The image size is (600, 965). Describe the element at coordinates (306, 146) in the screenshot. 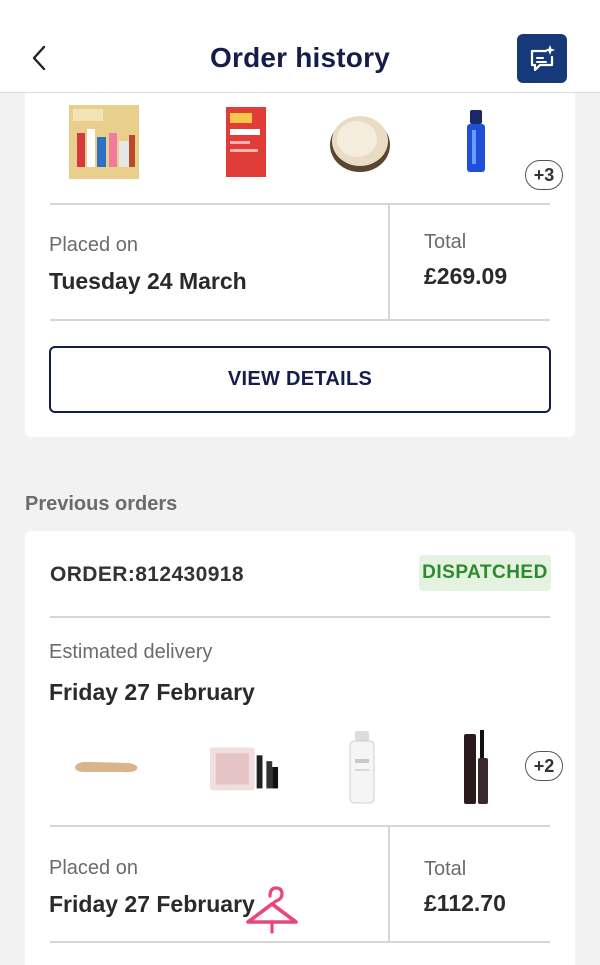

I see `product-thumbnails: +3` at that location.